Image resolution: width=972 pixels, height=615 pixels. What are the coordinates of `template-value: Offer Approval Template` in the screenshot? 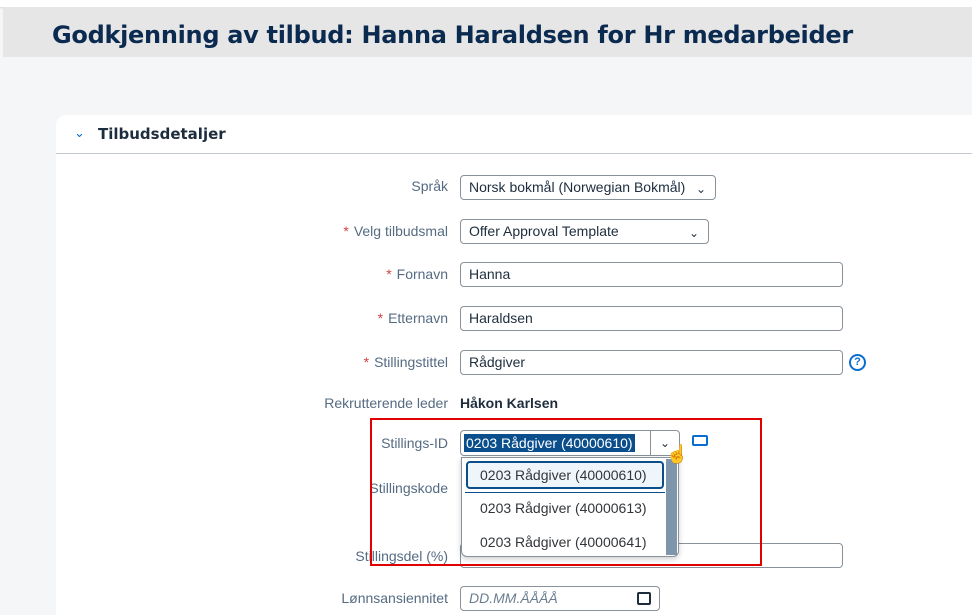 It's located at (544, 231).